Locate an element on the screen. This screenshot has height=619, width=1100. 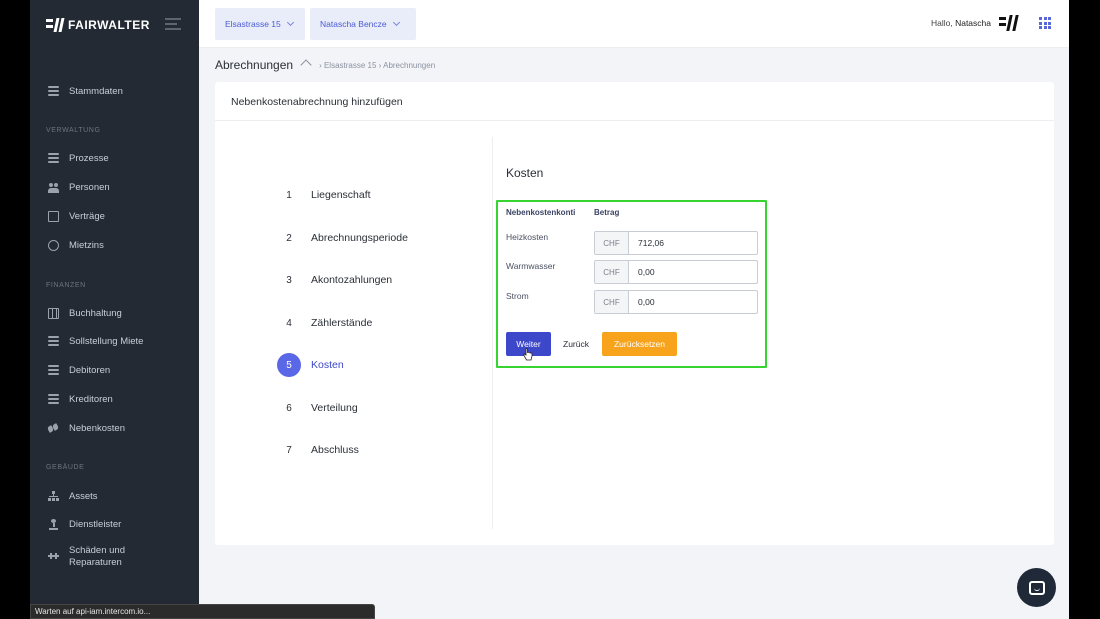
step-number: 3 is located at coordinates (289, 280).